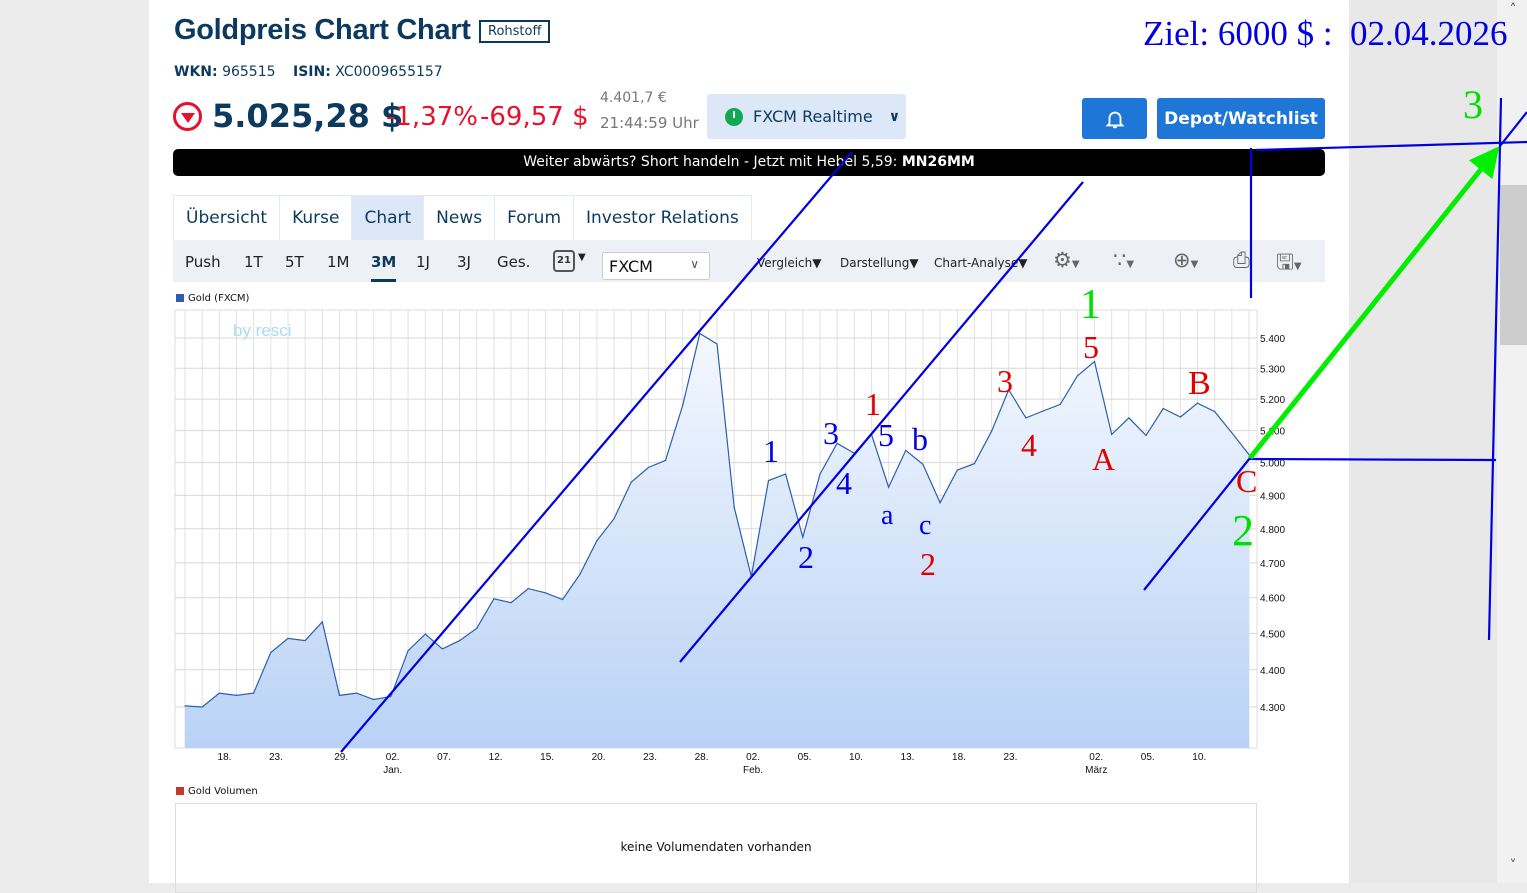 The image size is (1527, 893). Describe the element at coordinates (1272, 671) in the screenshot. I see `y-tick-label: 4.400` at that location.